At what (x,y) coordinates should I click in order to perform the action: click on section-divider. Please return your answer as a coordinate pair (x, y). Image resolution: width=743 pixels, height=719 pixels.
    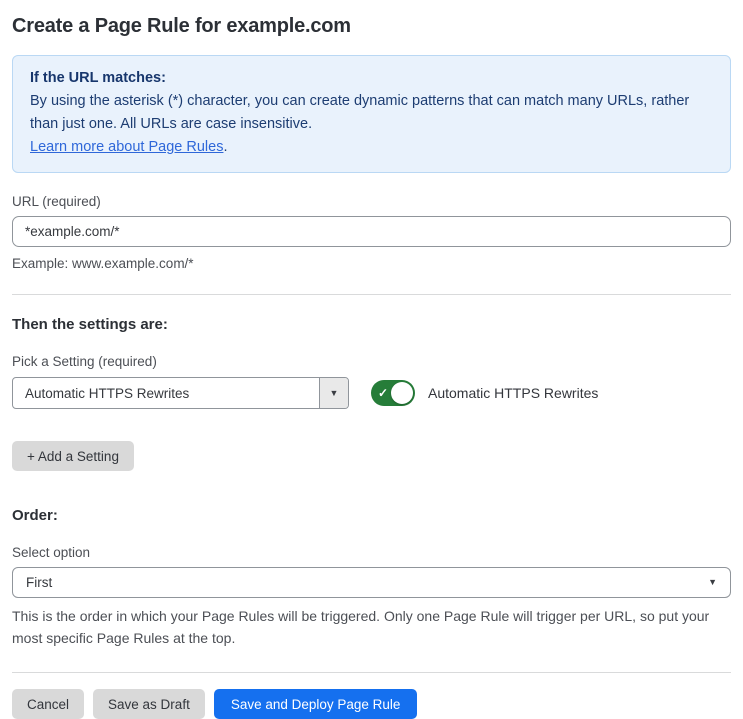
    Looking at the image, I should click on (371, 294).